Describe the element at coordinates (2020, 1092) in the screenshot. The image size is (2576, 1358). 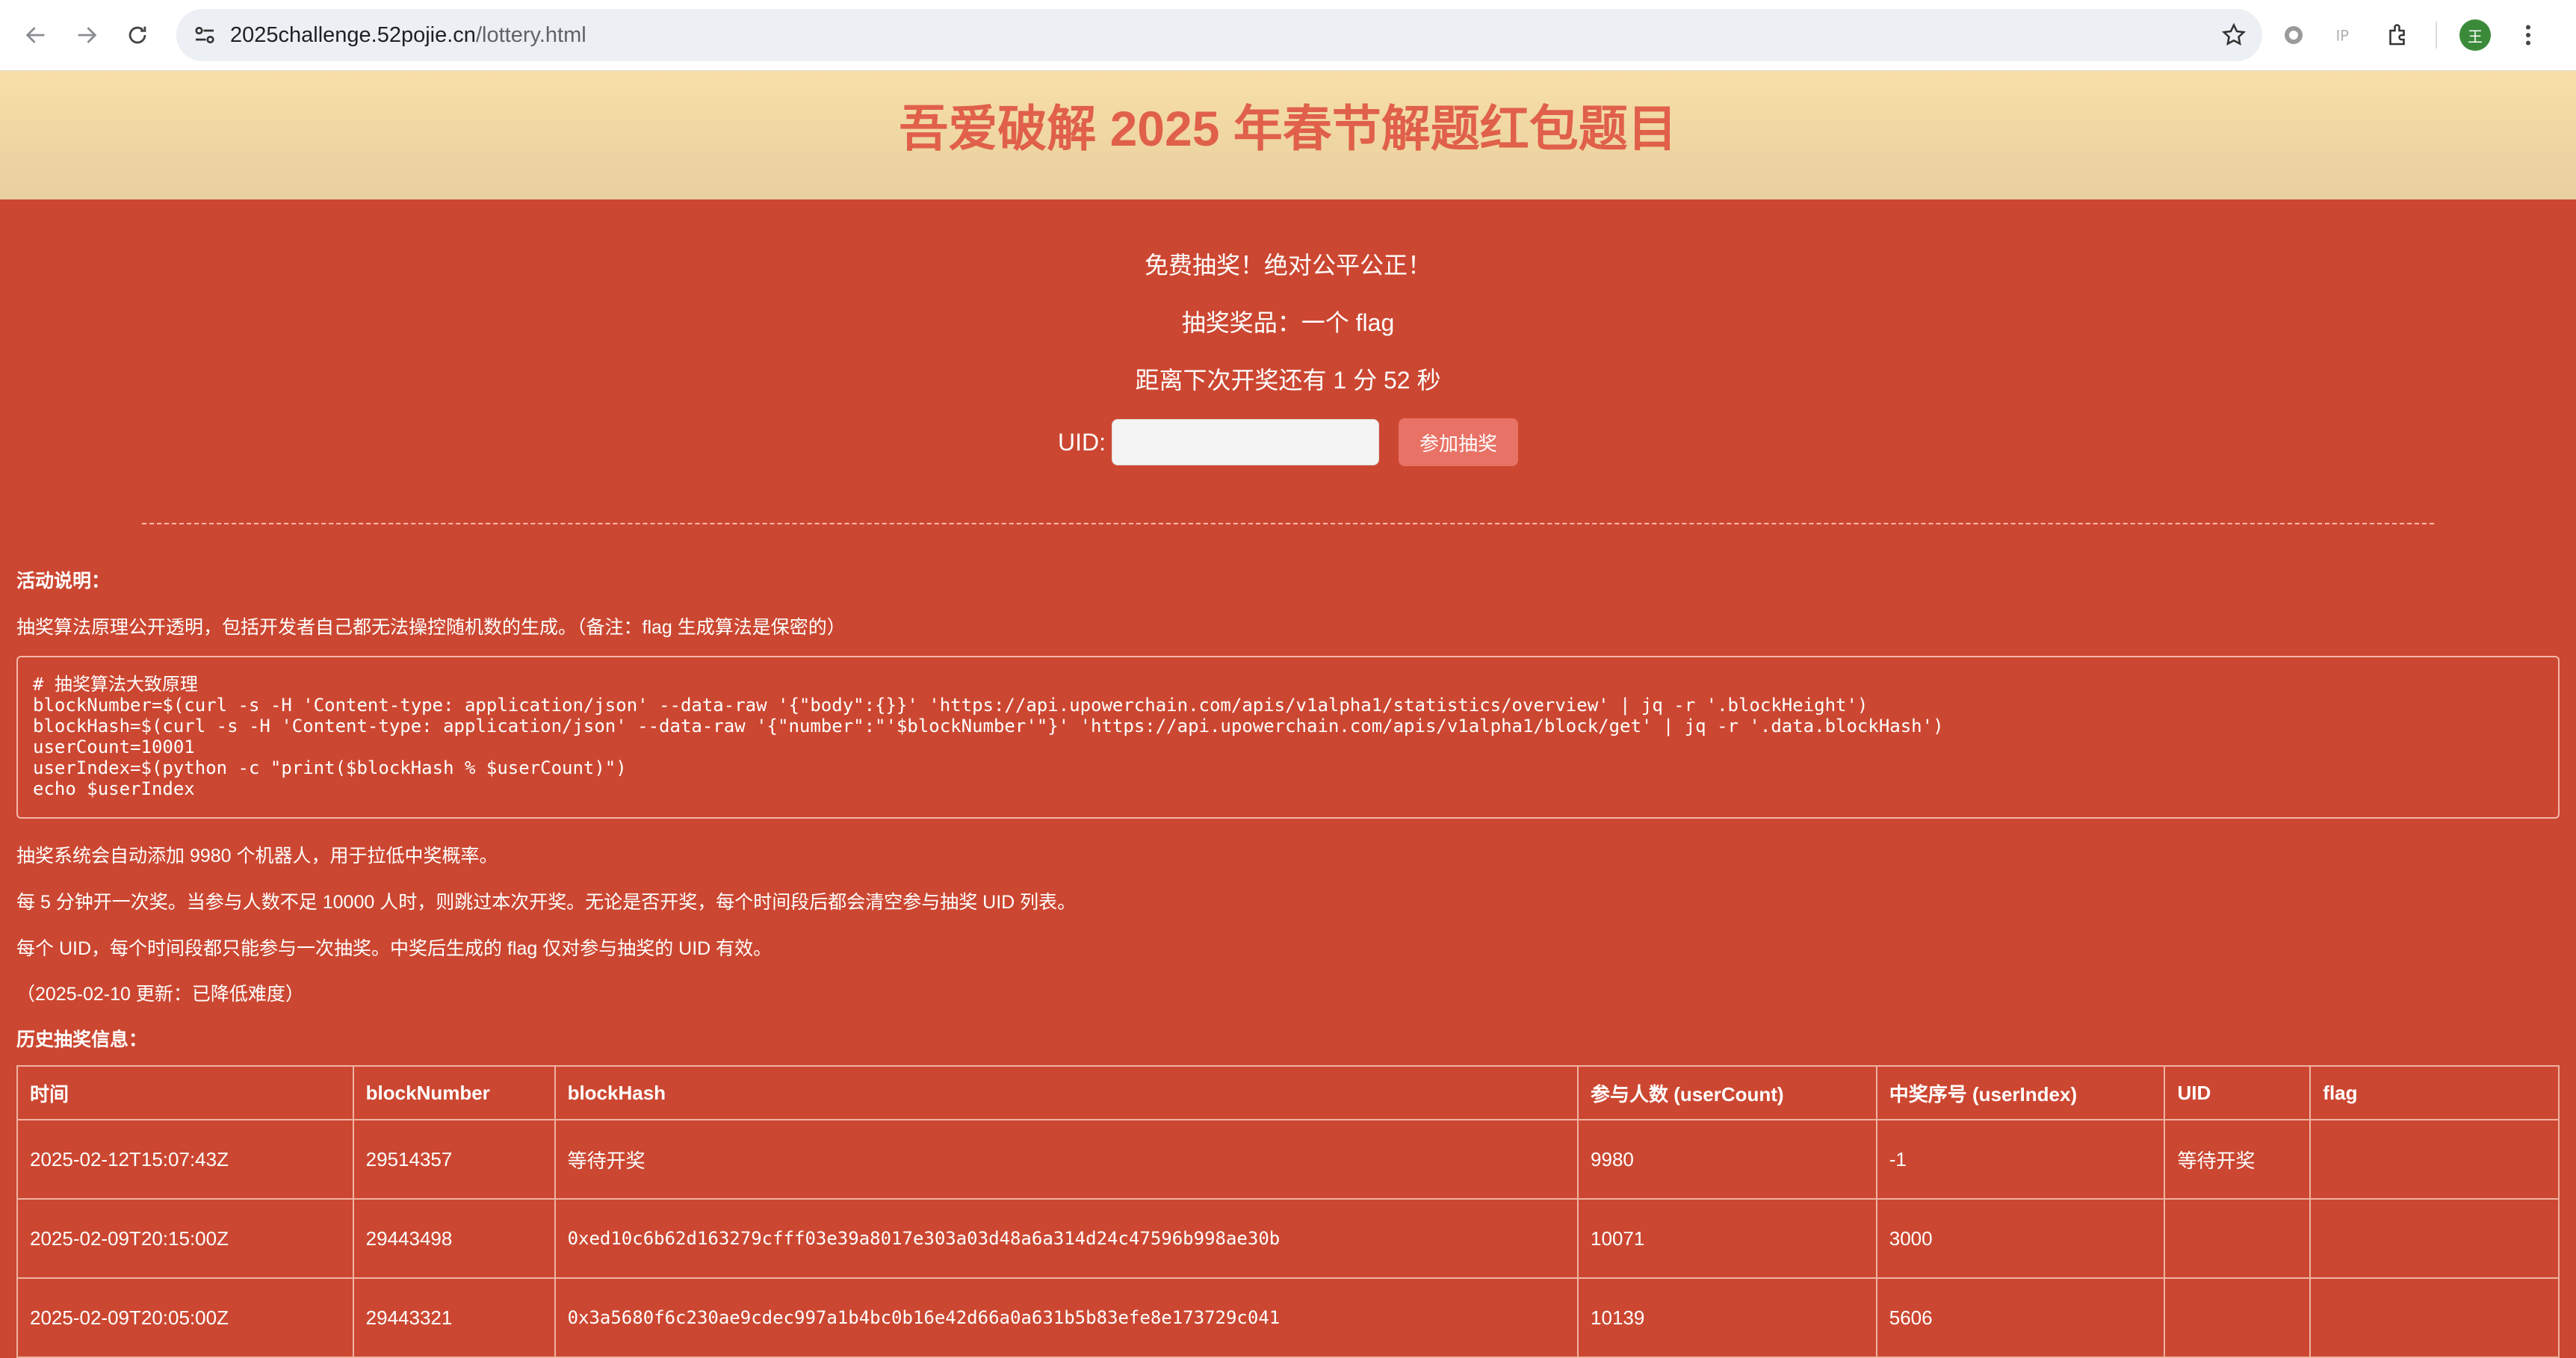
I see `column-header-user-index: 中奖序号 (userIndex)` at that location.